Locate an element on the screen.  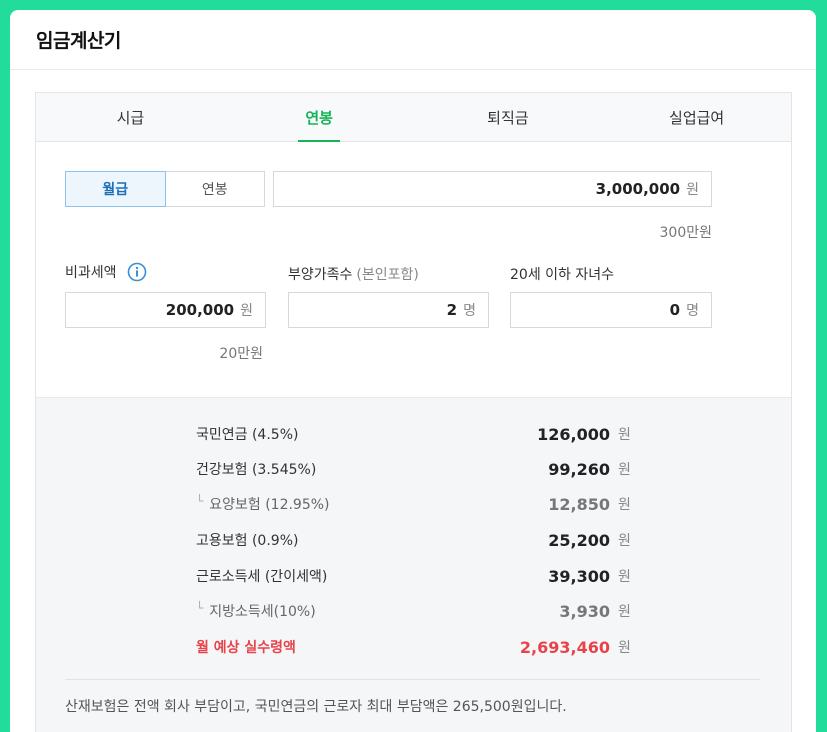
result-name: └ 요양보험 (12.95%) is located at coordinates (263, 504).